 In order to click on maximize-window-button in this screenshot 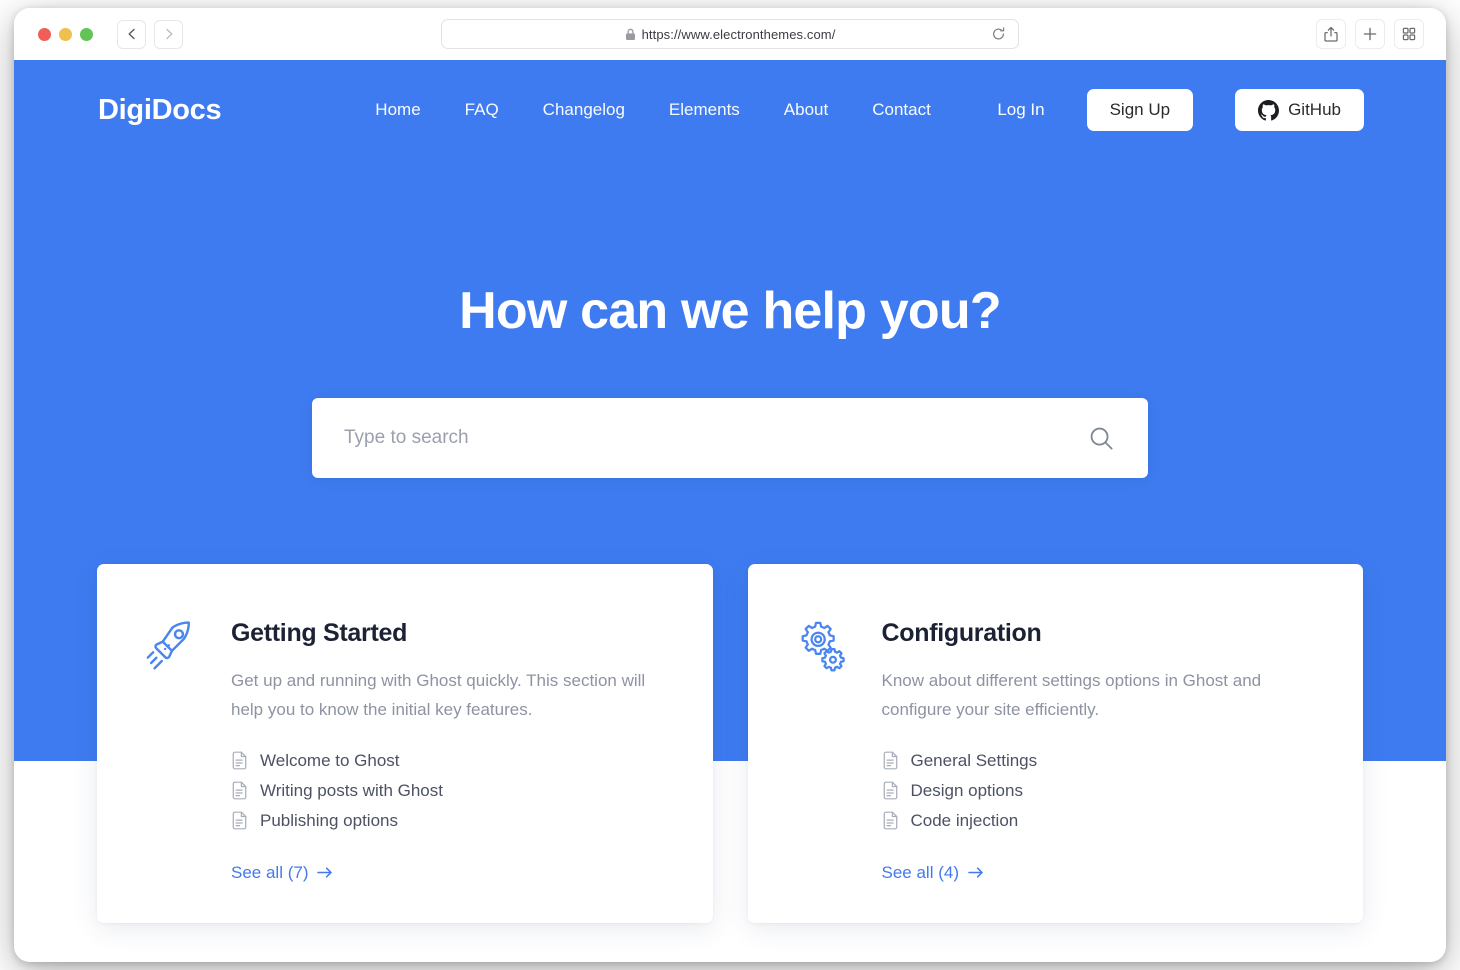, I will do `click(86, 34)`.